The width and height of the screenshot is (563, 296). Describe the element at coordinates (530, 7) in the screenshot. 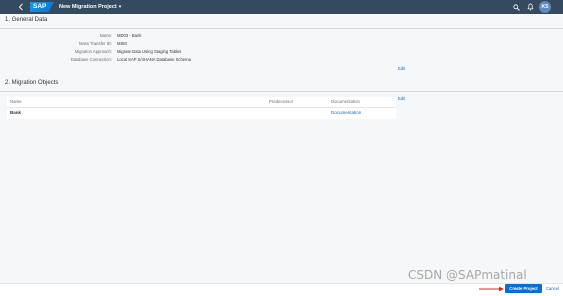

I see `bell-icon` at that location.